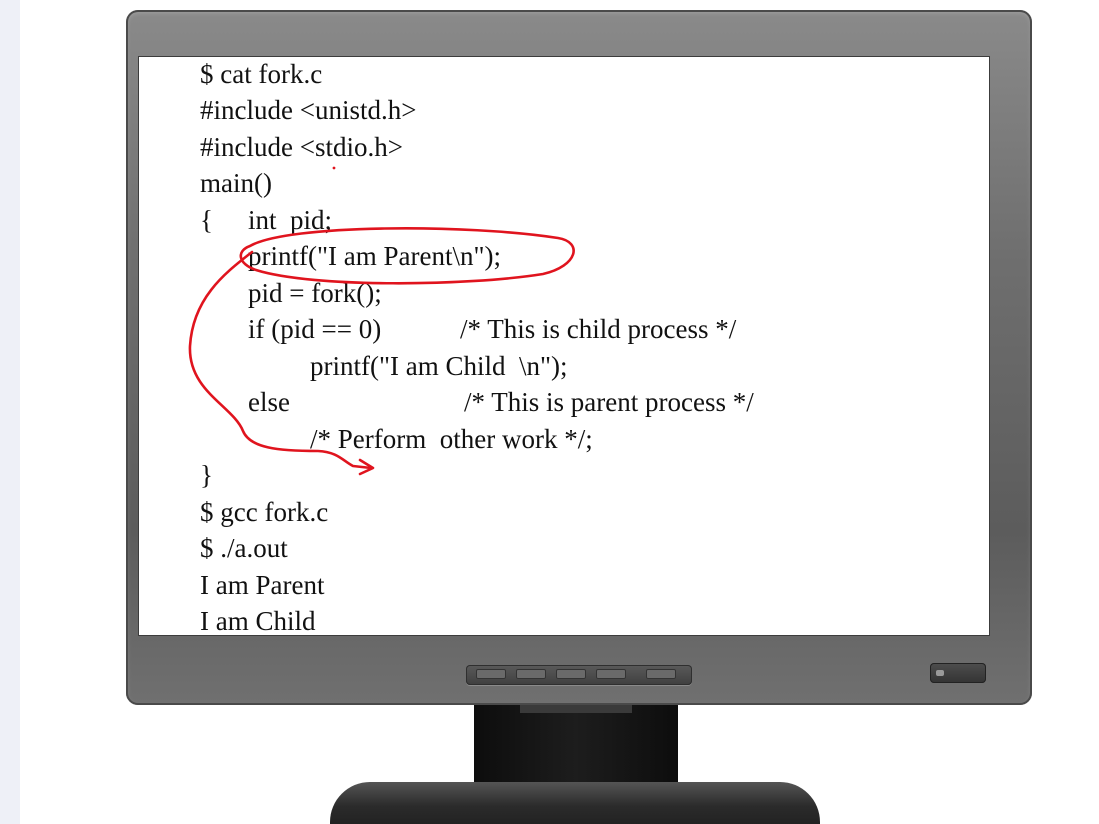 Image resolution: width=1099 pixels, height=824 pixels. I want to click on monitor-auto-button, so click(611, 674).